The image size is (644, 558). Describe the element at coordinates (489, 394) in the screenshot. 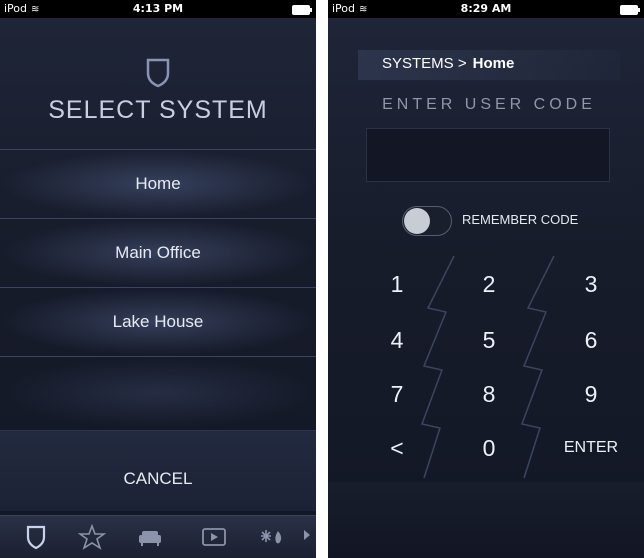

I see `key-8: 8` at that location.